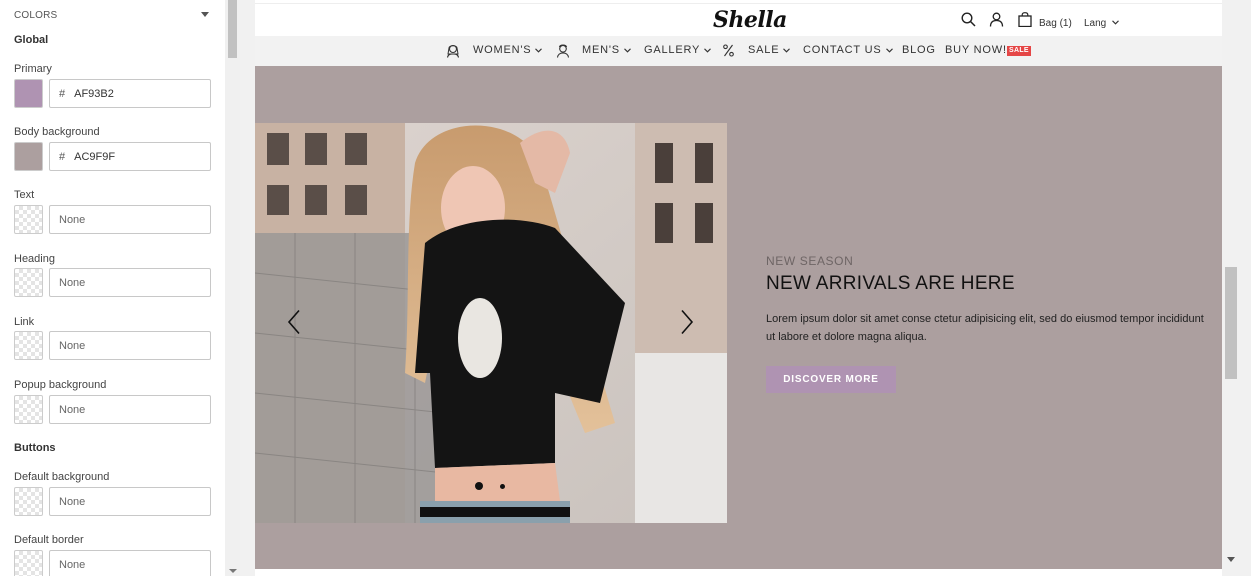  Describe the element at coordinates (130, 563) in the screenshot. I see `default-border-input: None` at that location.